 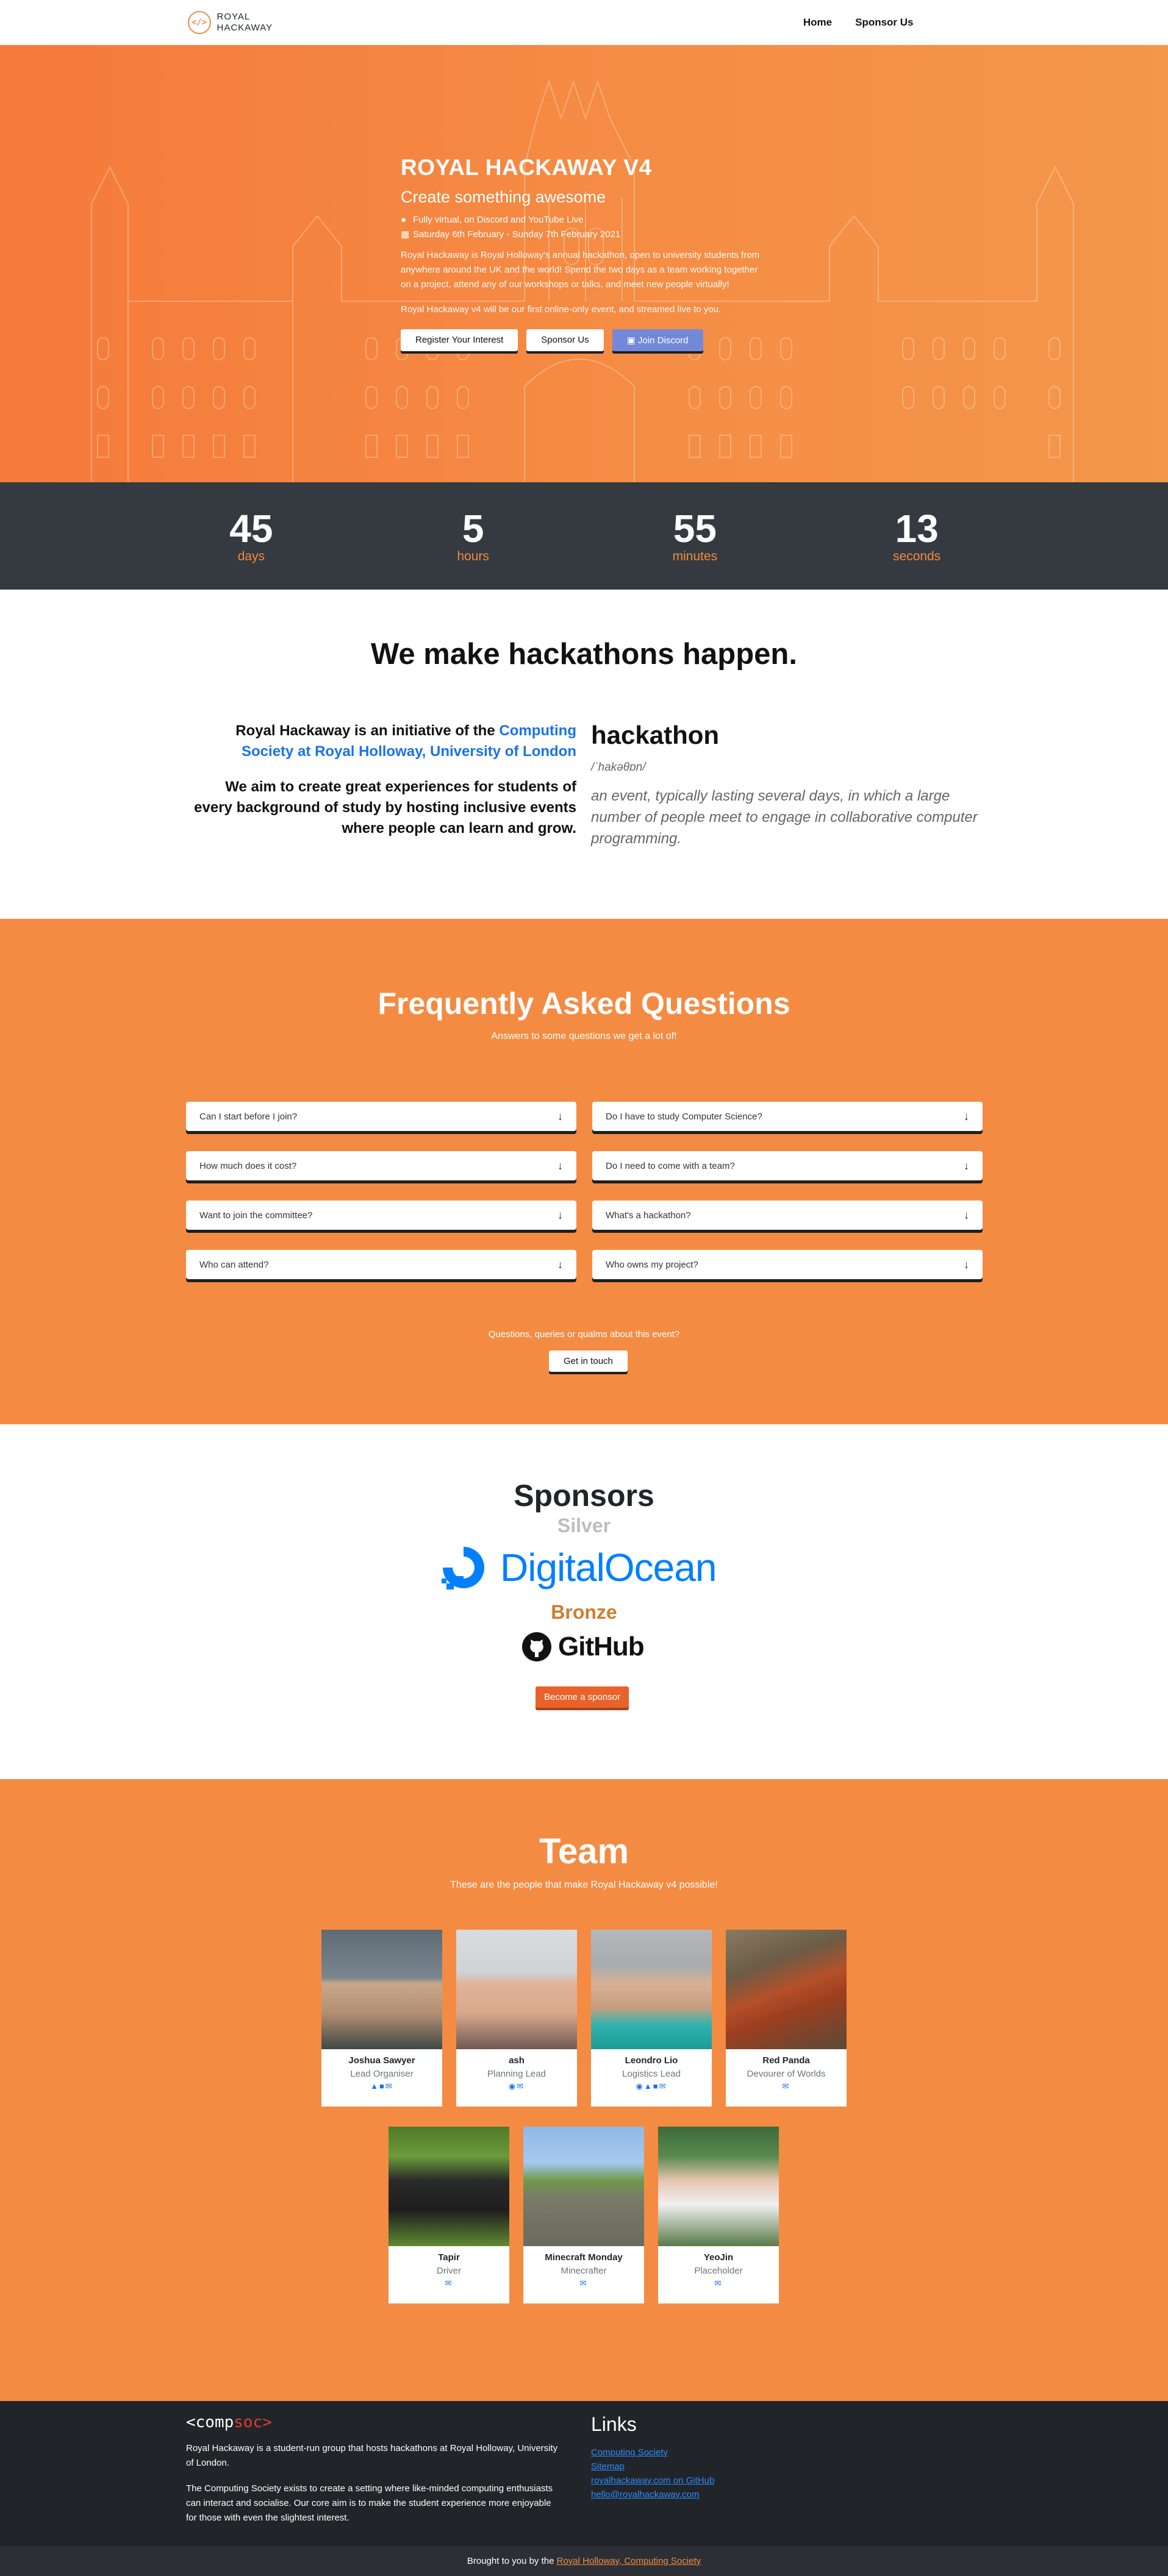 What do you see at coordinates (788, 1215) in the screenshot?
I see `faq-item: What's a hackathon? ↓` at bounding box center [788, 1215].